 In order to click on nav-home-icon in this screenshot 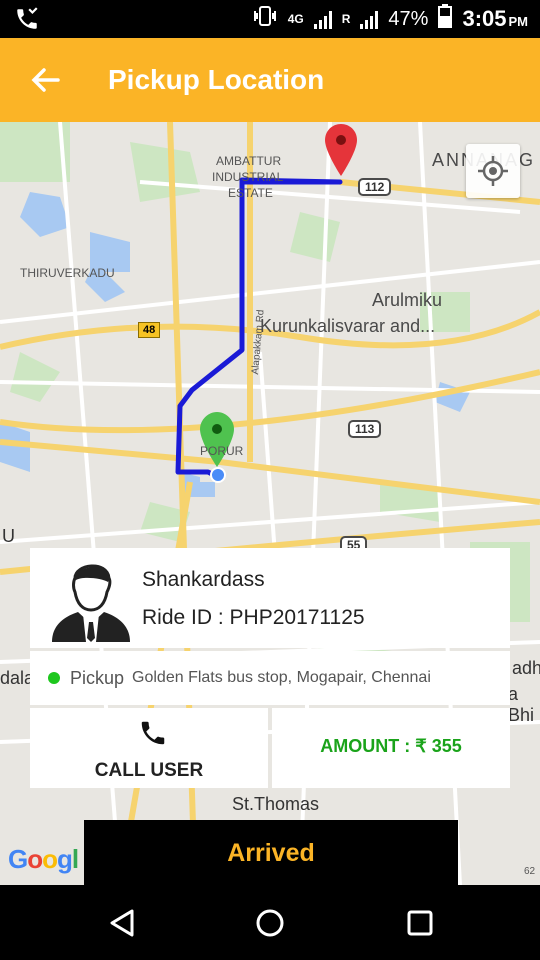, I will do `click(270, 923)`.